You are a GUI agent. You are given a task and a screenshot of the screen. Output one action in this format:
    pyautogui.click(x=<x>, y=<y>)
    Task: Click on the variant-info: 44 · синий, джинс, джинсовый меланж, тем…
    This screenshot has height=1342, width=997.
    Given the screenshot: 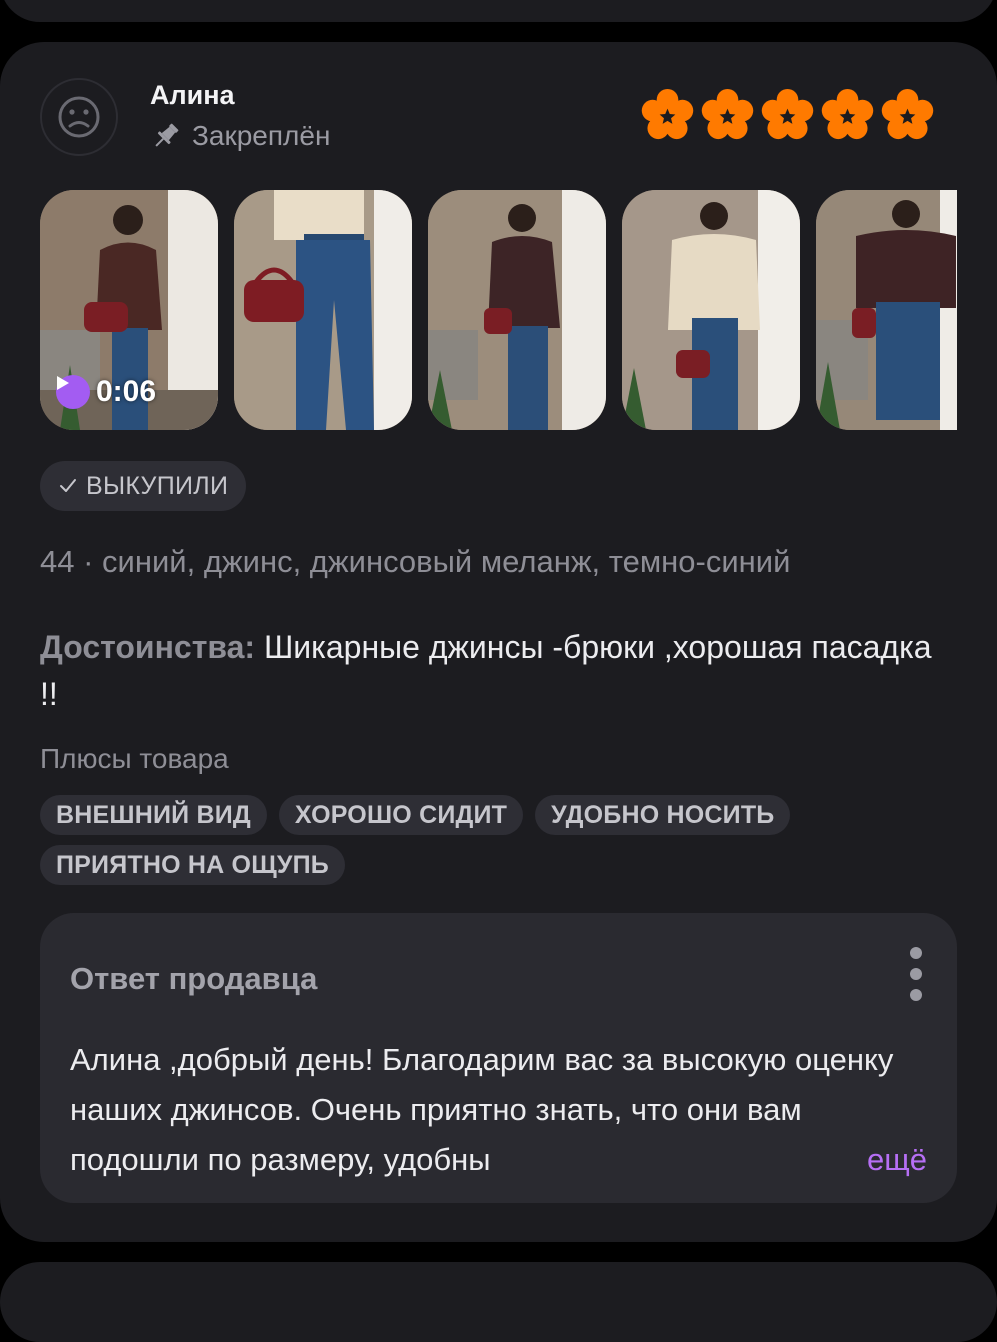 What is the action you would take?
    pyautogui.click(x=415, y=561)
    